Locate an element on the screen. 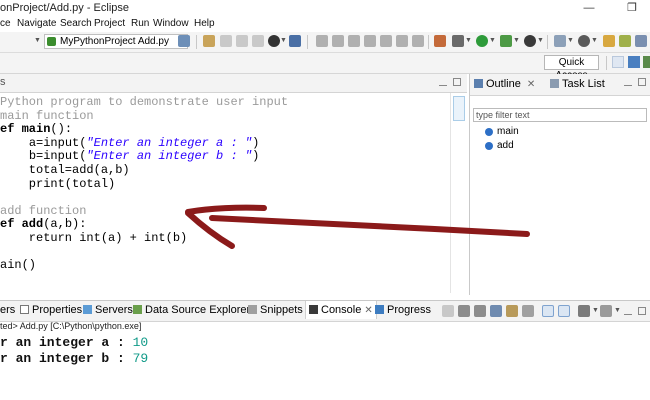  tab-progress: Progress is located at coordinates (403, 310).